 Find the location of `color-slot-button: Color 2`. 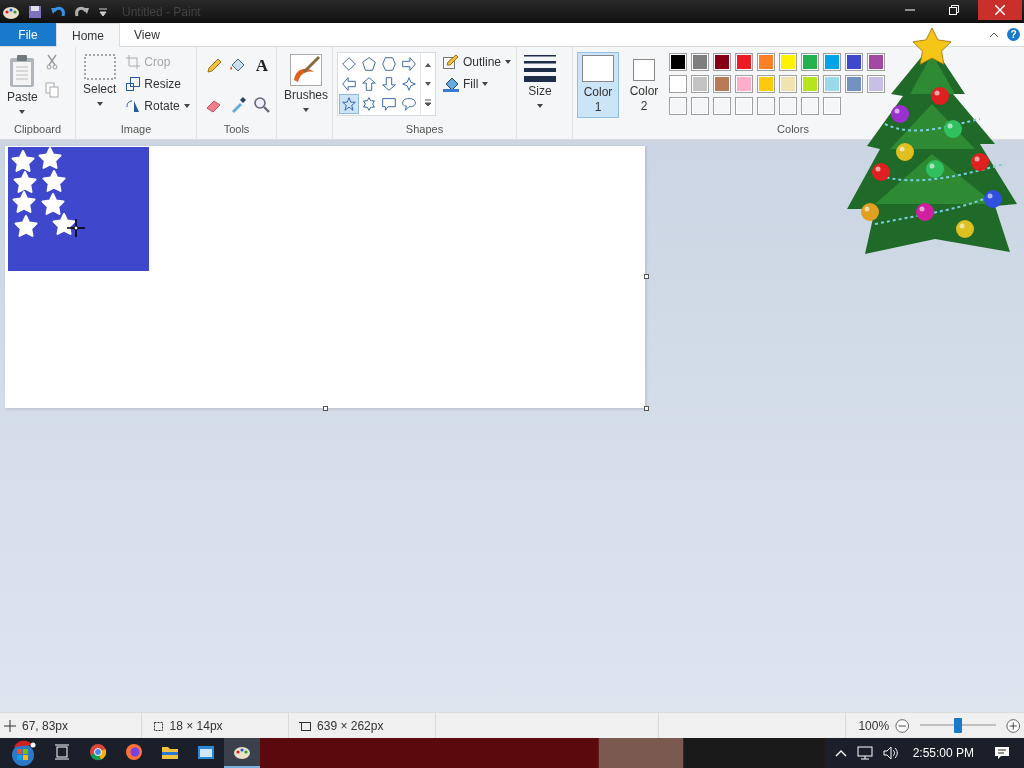

color-slot-button: Color 2 is located at coordinates (644, 85).